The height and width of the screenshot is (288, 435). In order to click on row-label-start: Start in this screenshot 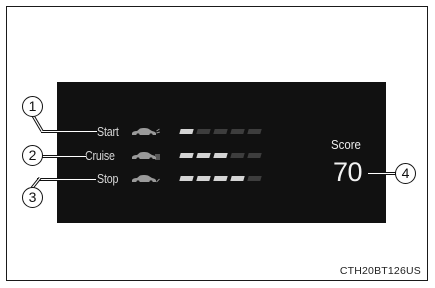, I will do `click(108, 131)`.